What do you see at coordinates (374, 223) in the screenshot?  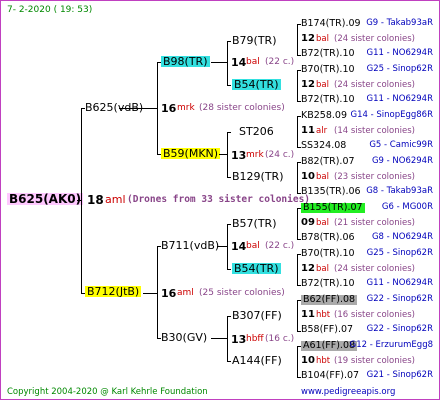 I see `gen4-drone-note: (21 sister colonies)` at bounding box center [374, 223].